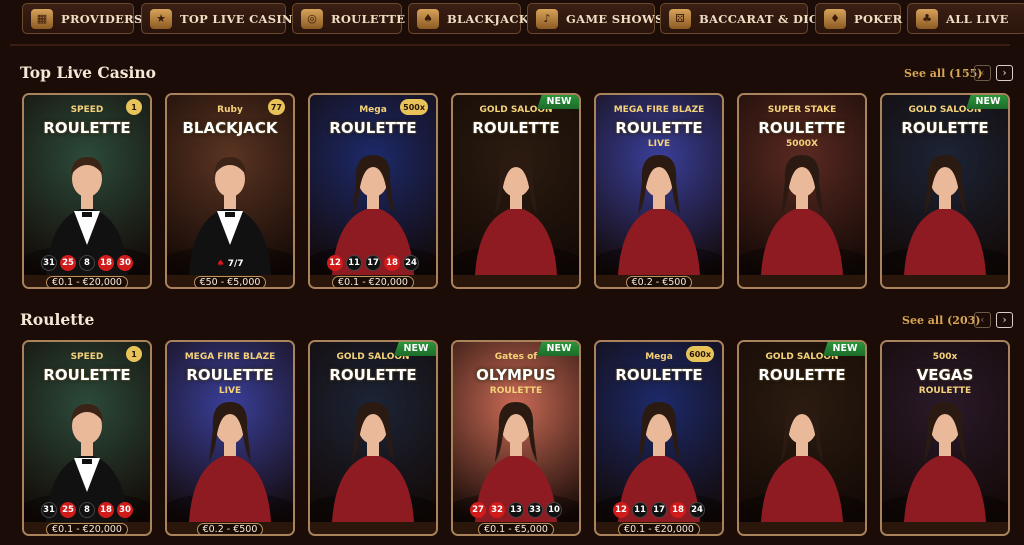  Describe the element at coordinates (414, 107) in the screenshot. I see `multiplier-badge: 500x` at that location.